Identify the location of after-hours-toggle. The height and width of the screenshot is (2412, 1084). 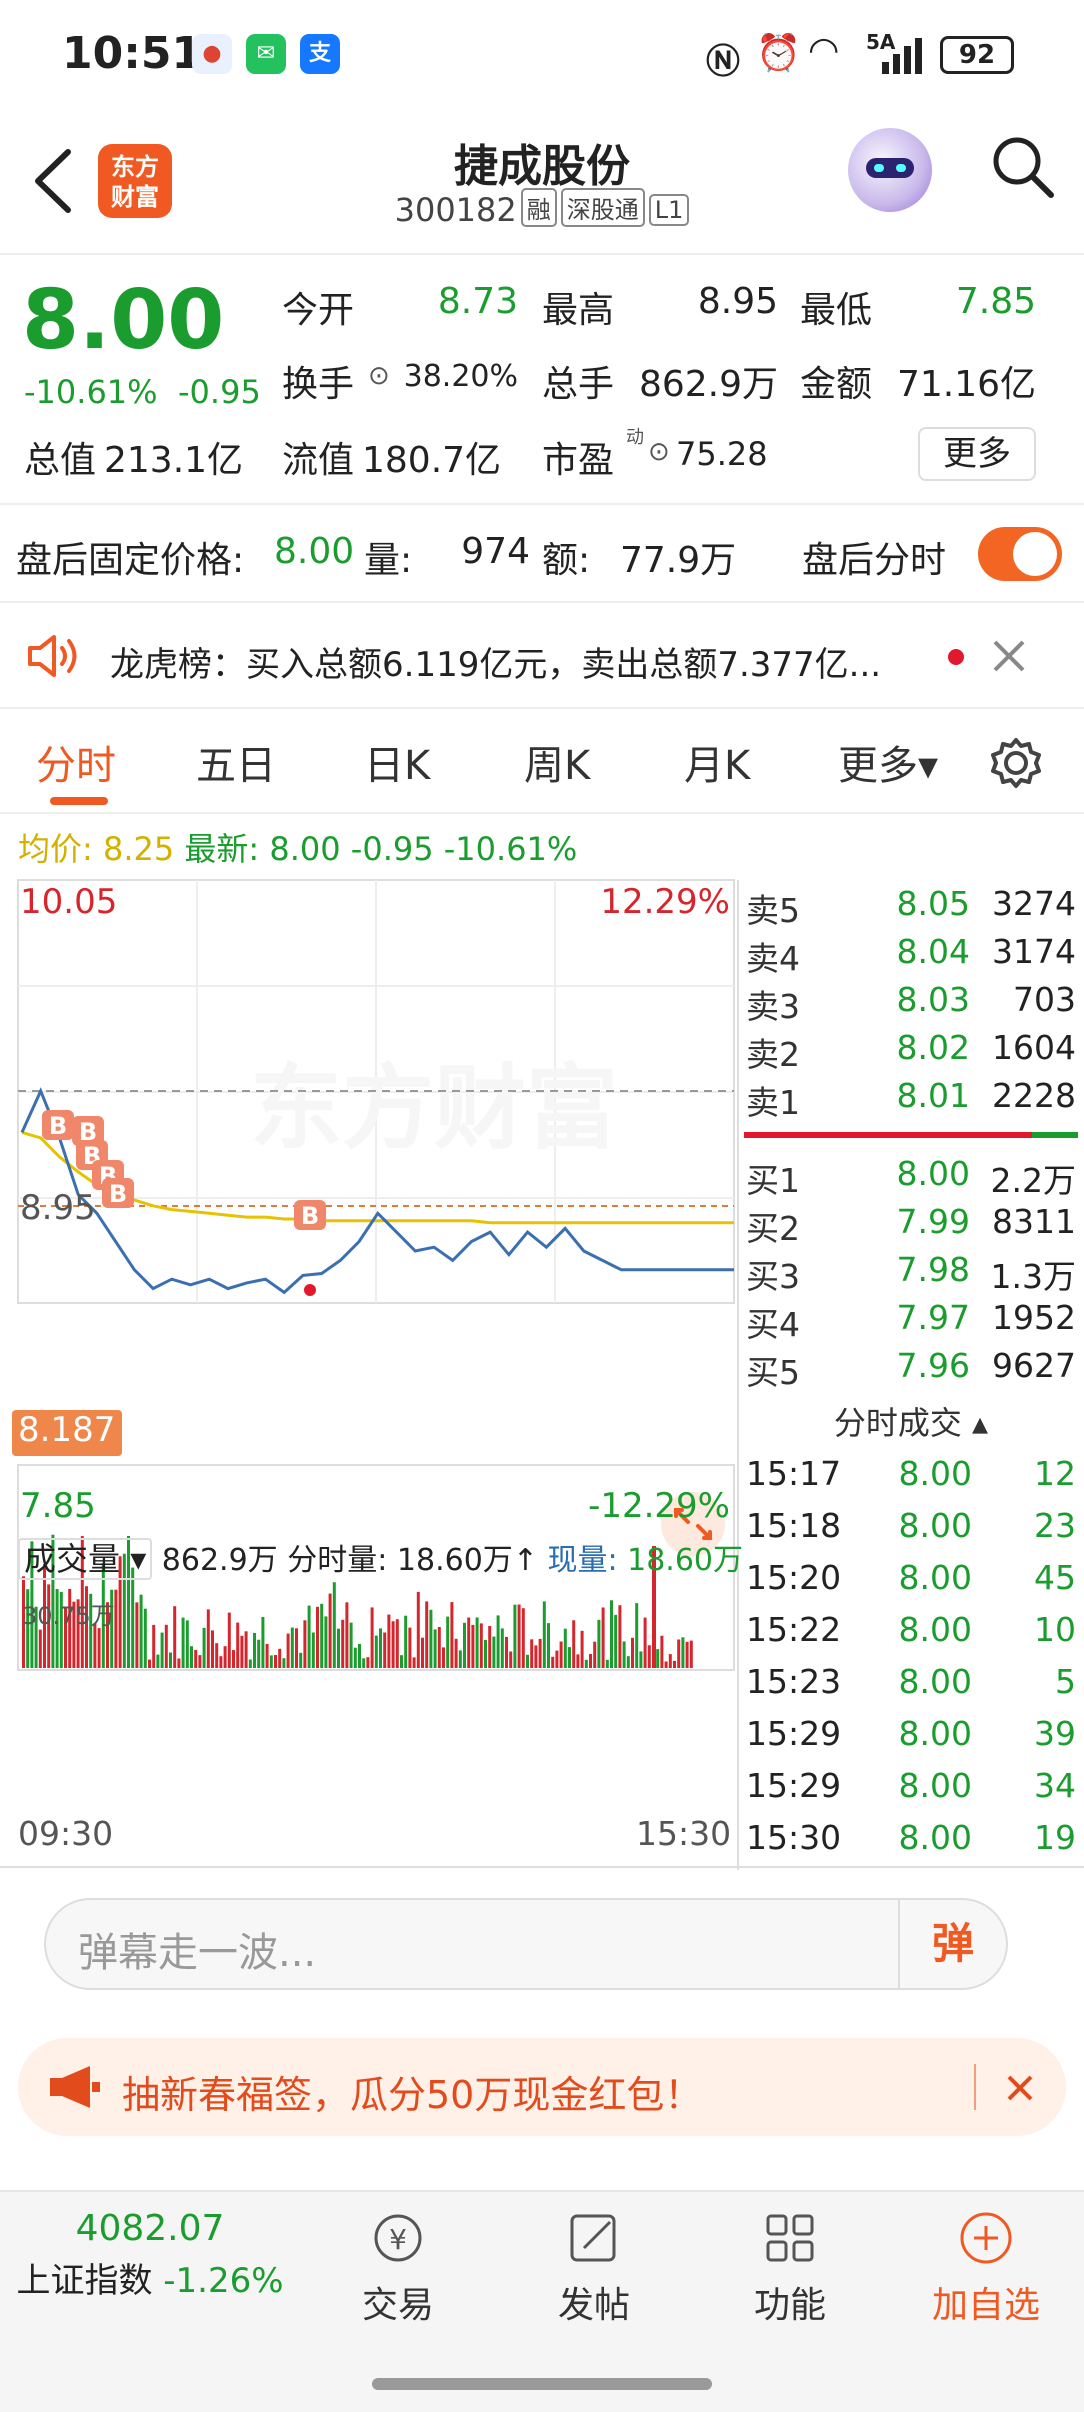
(1020, 554).